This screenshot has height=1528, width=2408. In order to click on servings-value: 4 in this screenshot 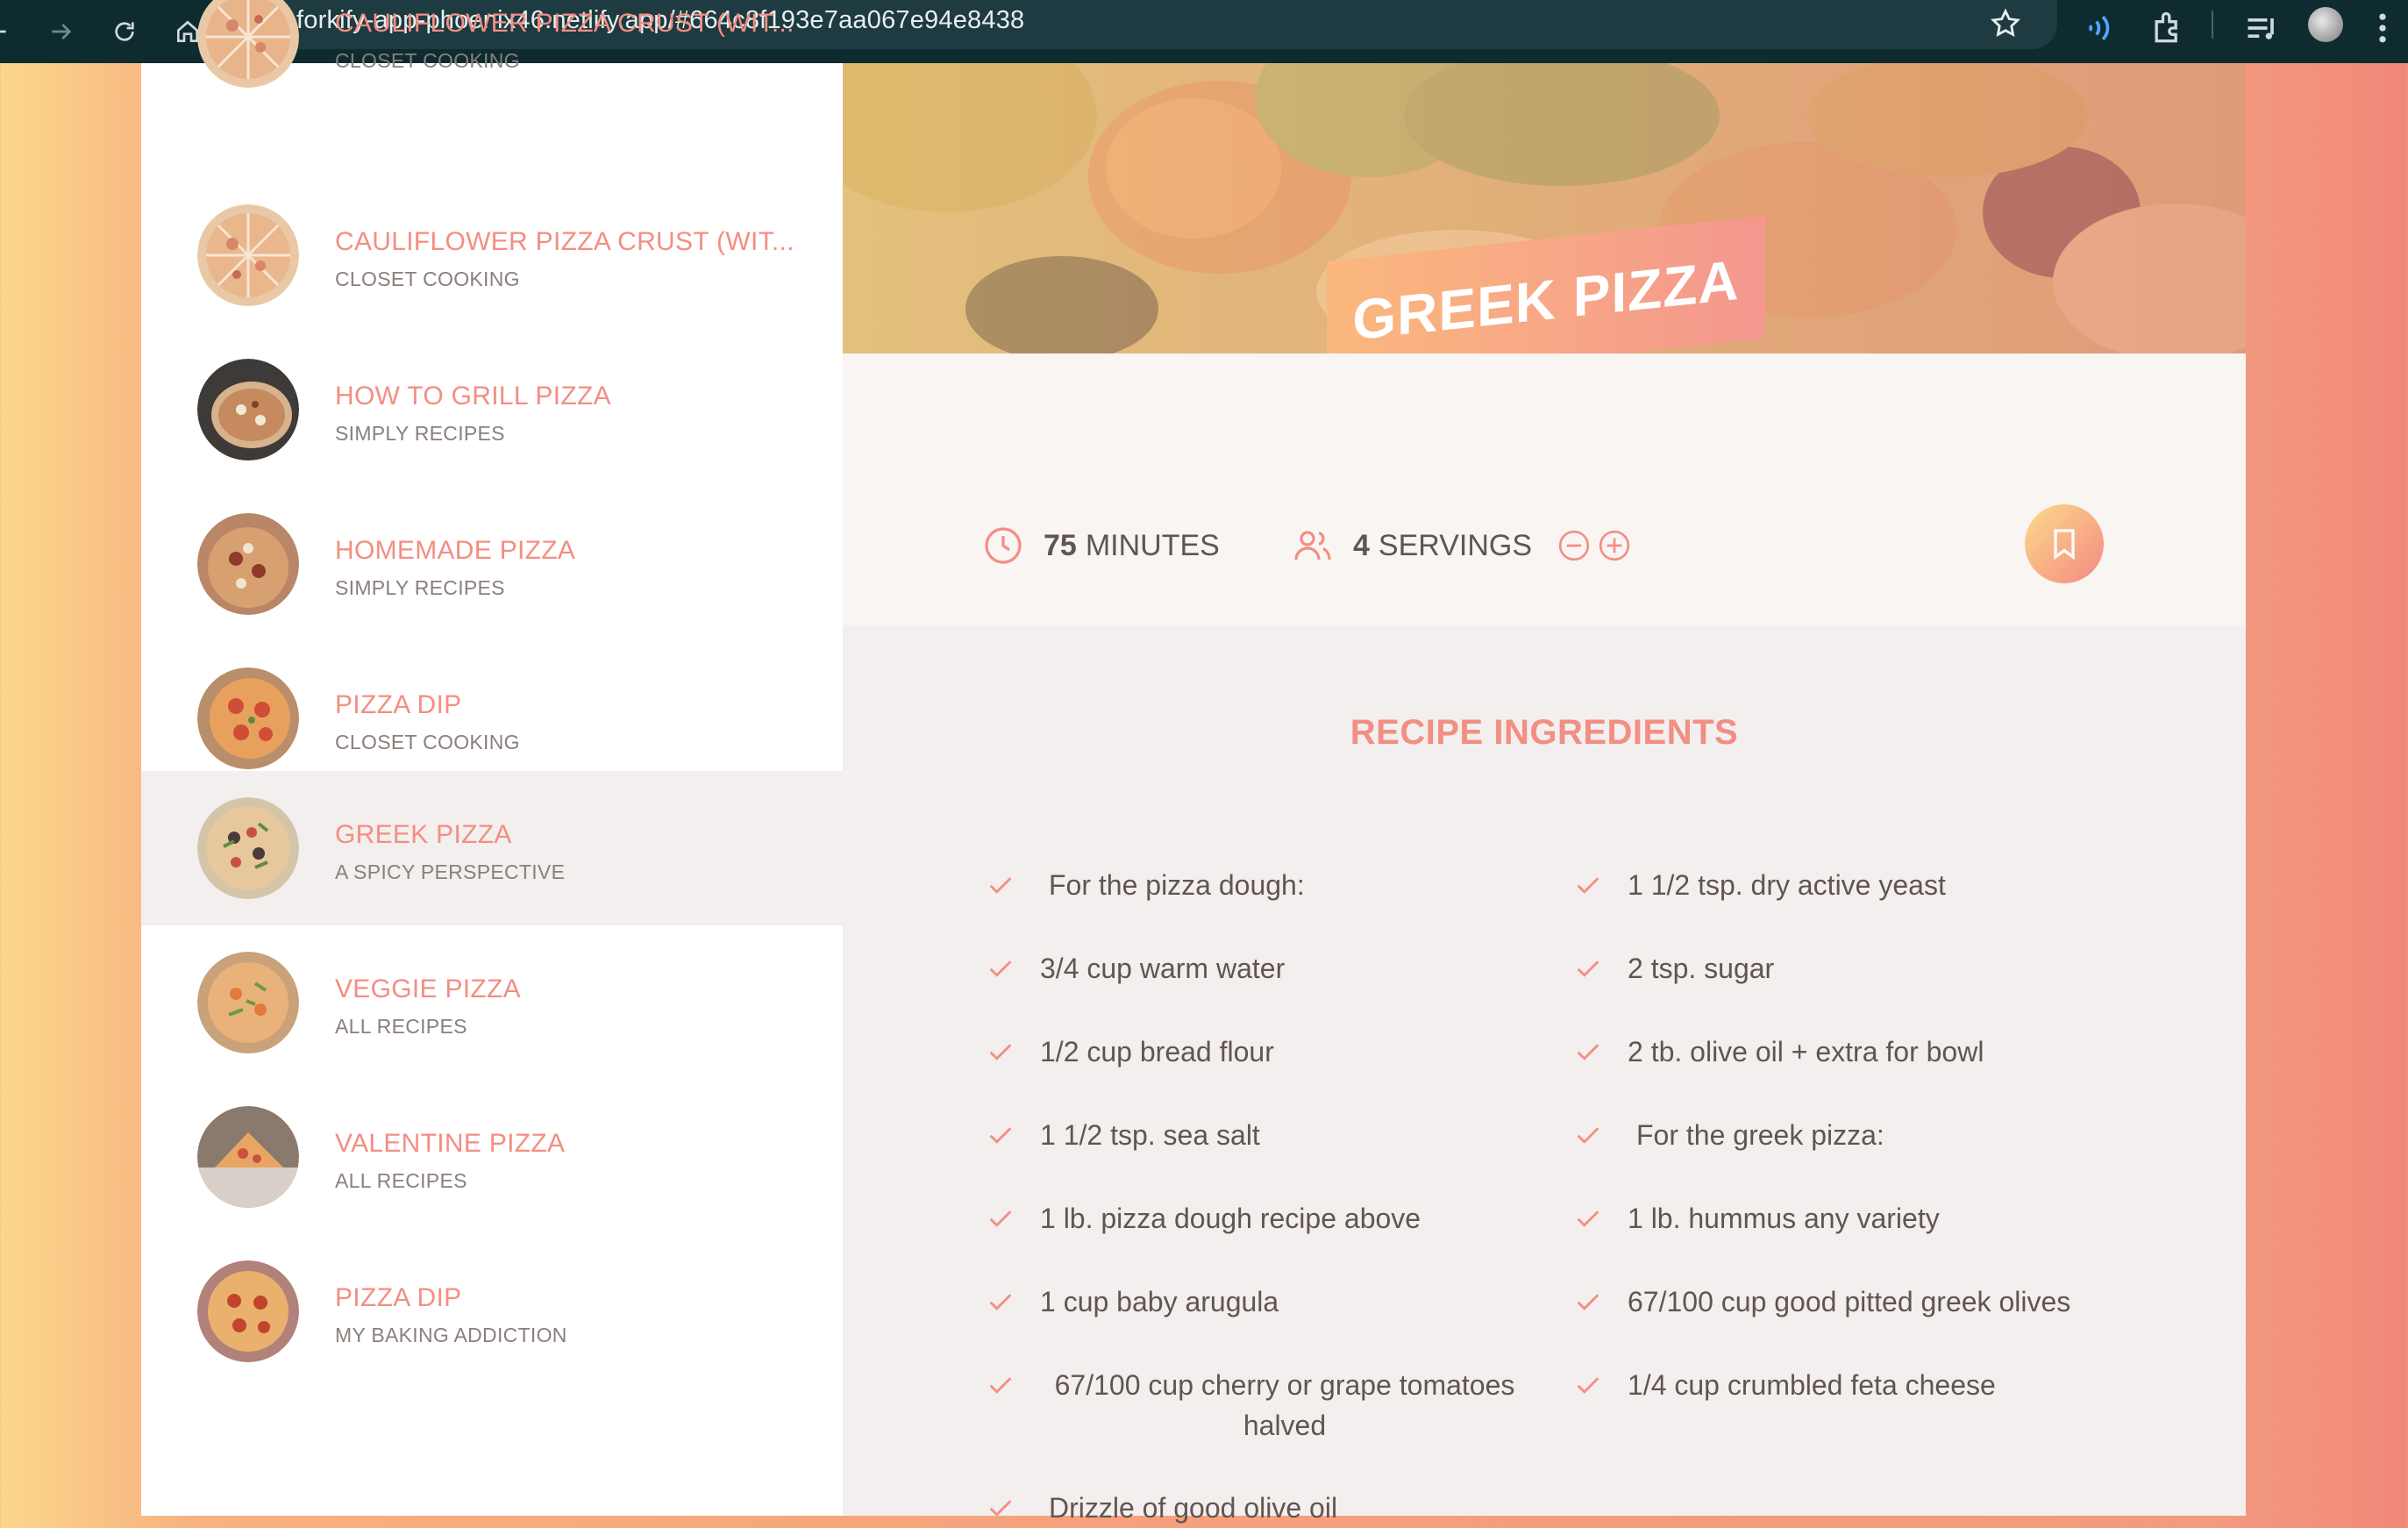, I will do `click(1362, 545)`.